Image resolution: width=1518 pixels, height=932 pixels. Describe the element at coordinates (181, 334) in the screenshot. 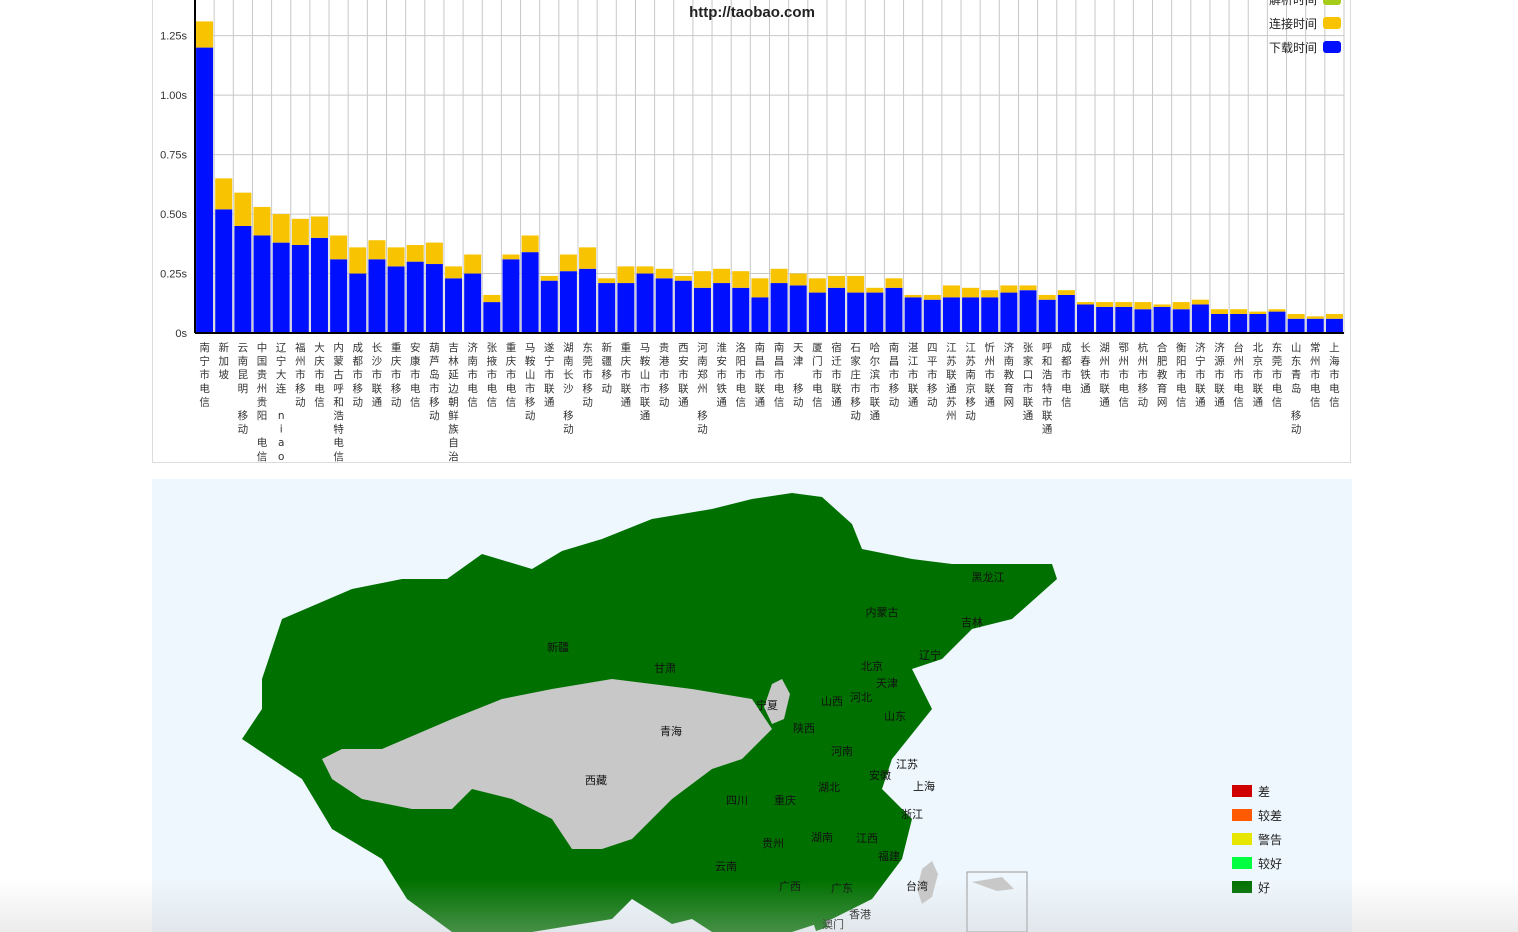

I see `y-tick-label: 0s` at that location.